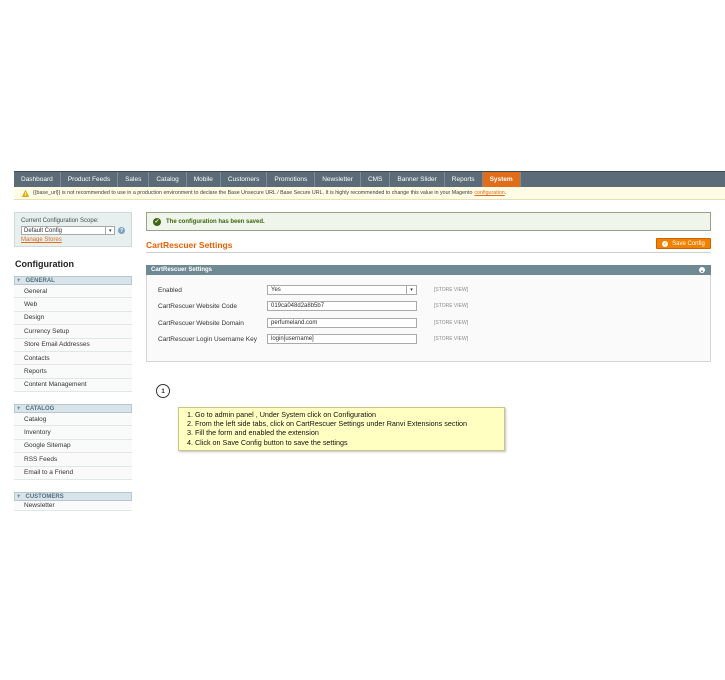  Describe the element at coordinates (73, 506) in the screenshot. I see `sidebar-item-newsletter: Newsletter` at that location.